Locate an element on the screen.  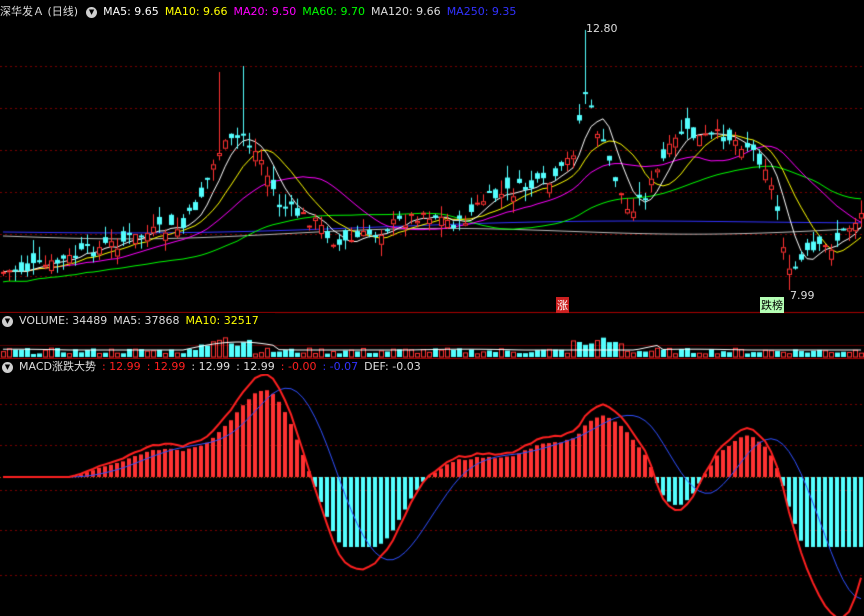
limit-down-marker: 跌榜 is located at coordinates (772, 305).